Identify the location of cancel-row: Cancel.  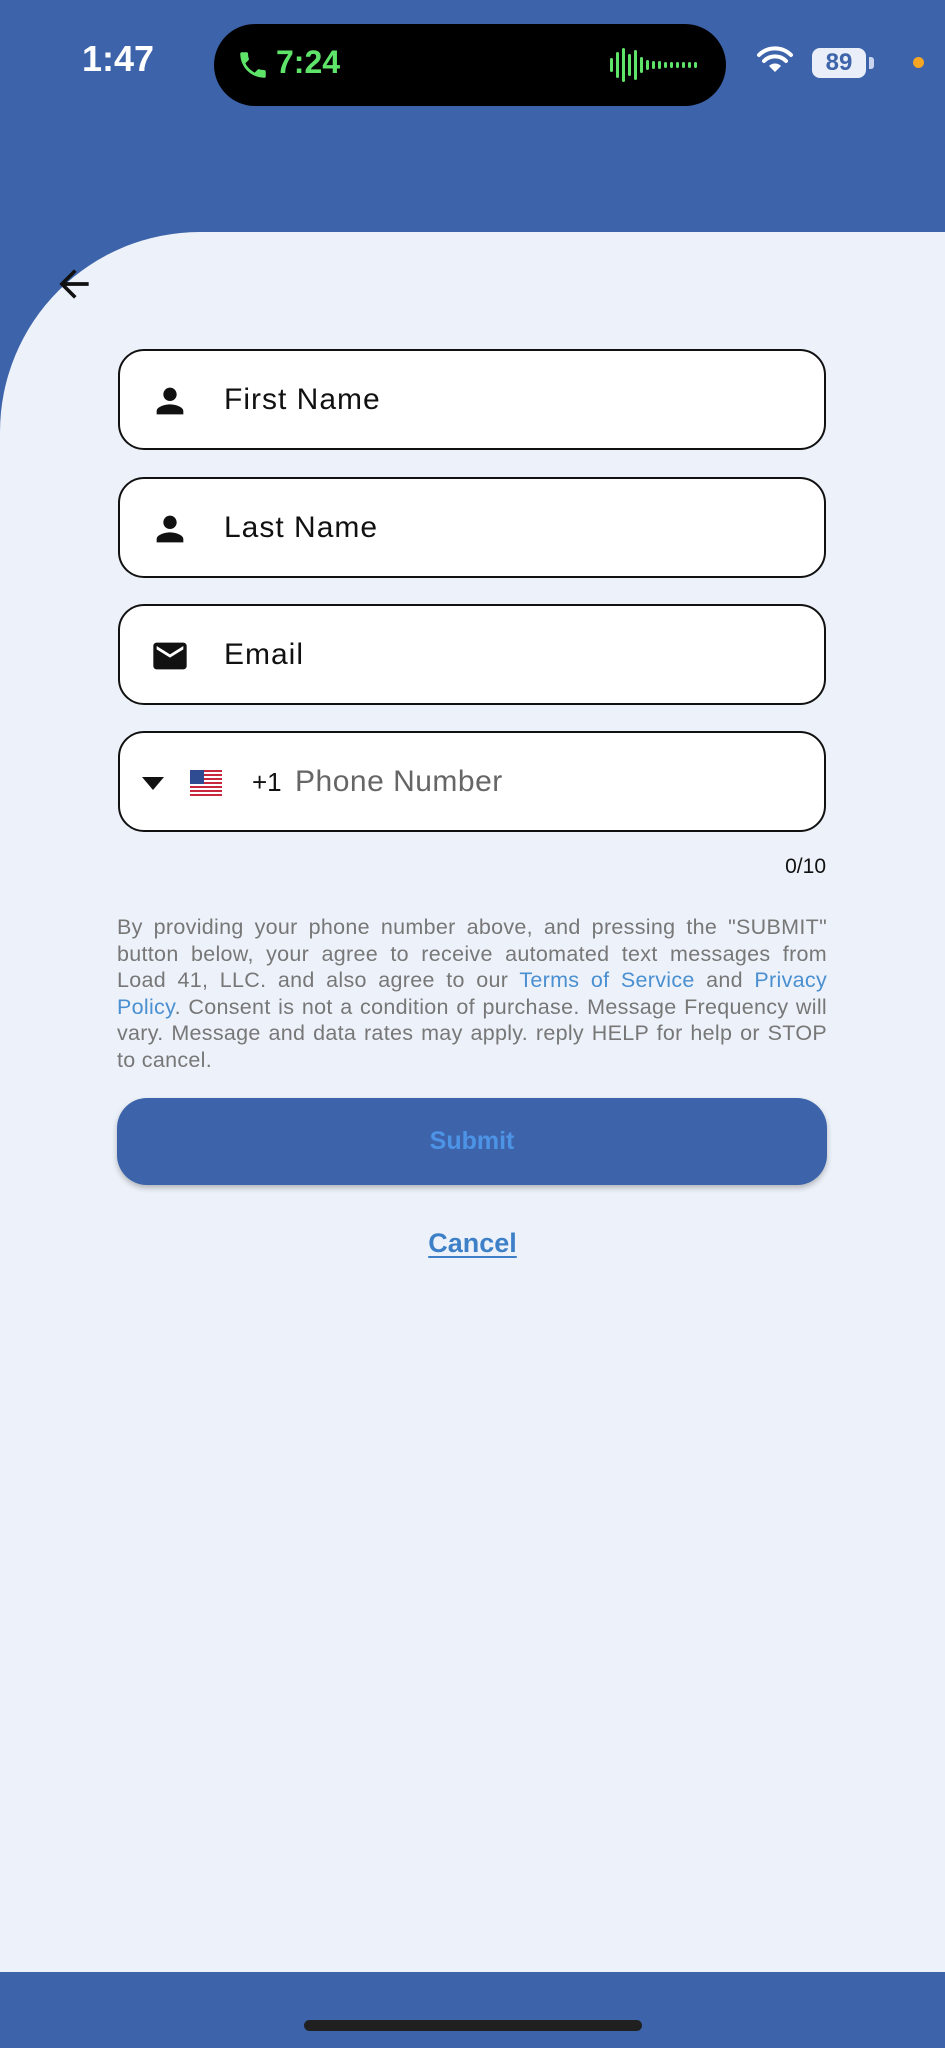
(472, 1243).